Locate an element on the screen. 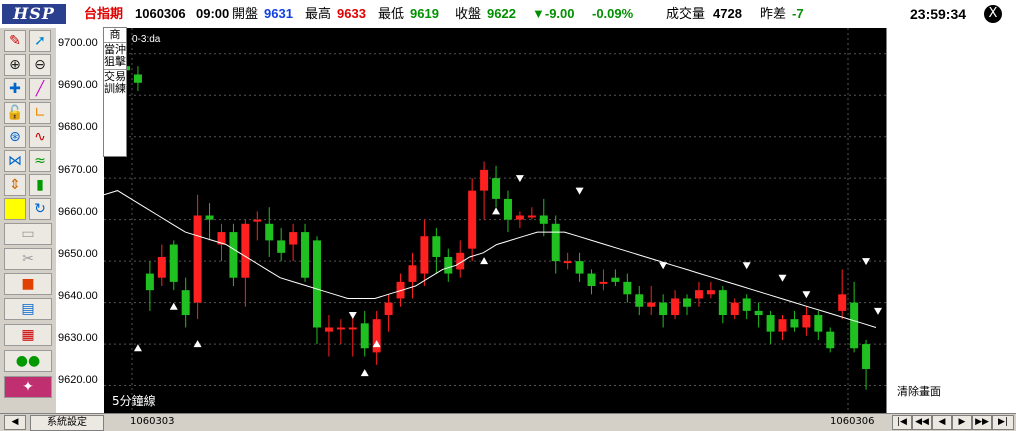 Image resolution: width=1016 pixels, height=431 pixels. nav-rewind-button: ◀◀ is located at coordinates (922, 422).